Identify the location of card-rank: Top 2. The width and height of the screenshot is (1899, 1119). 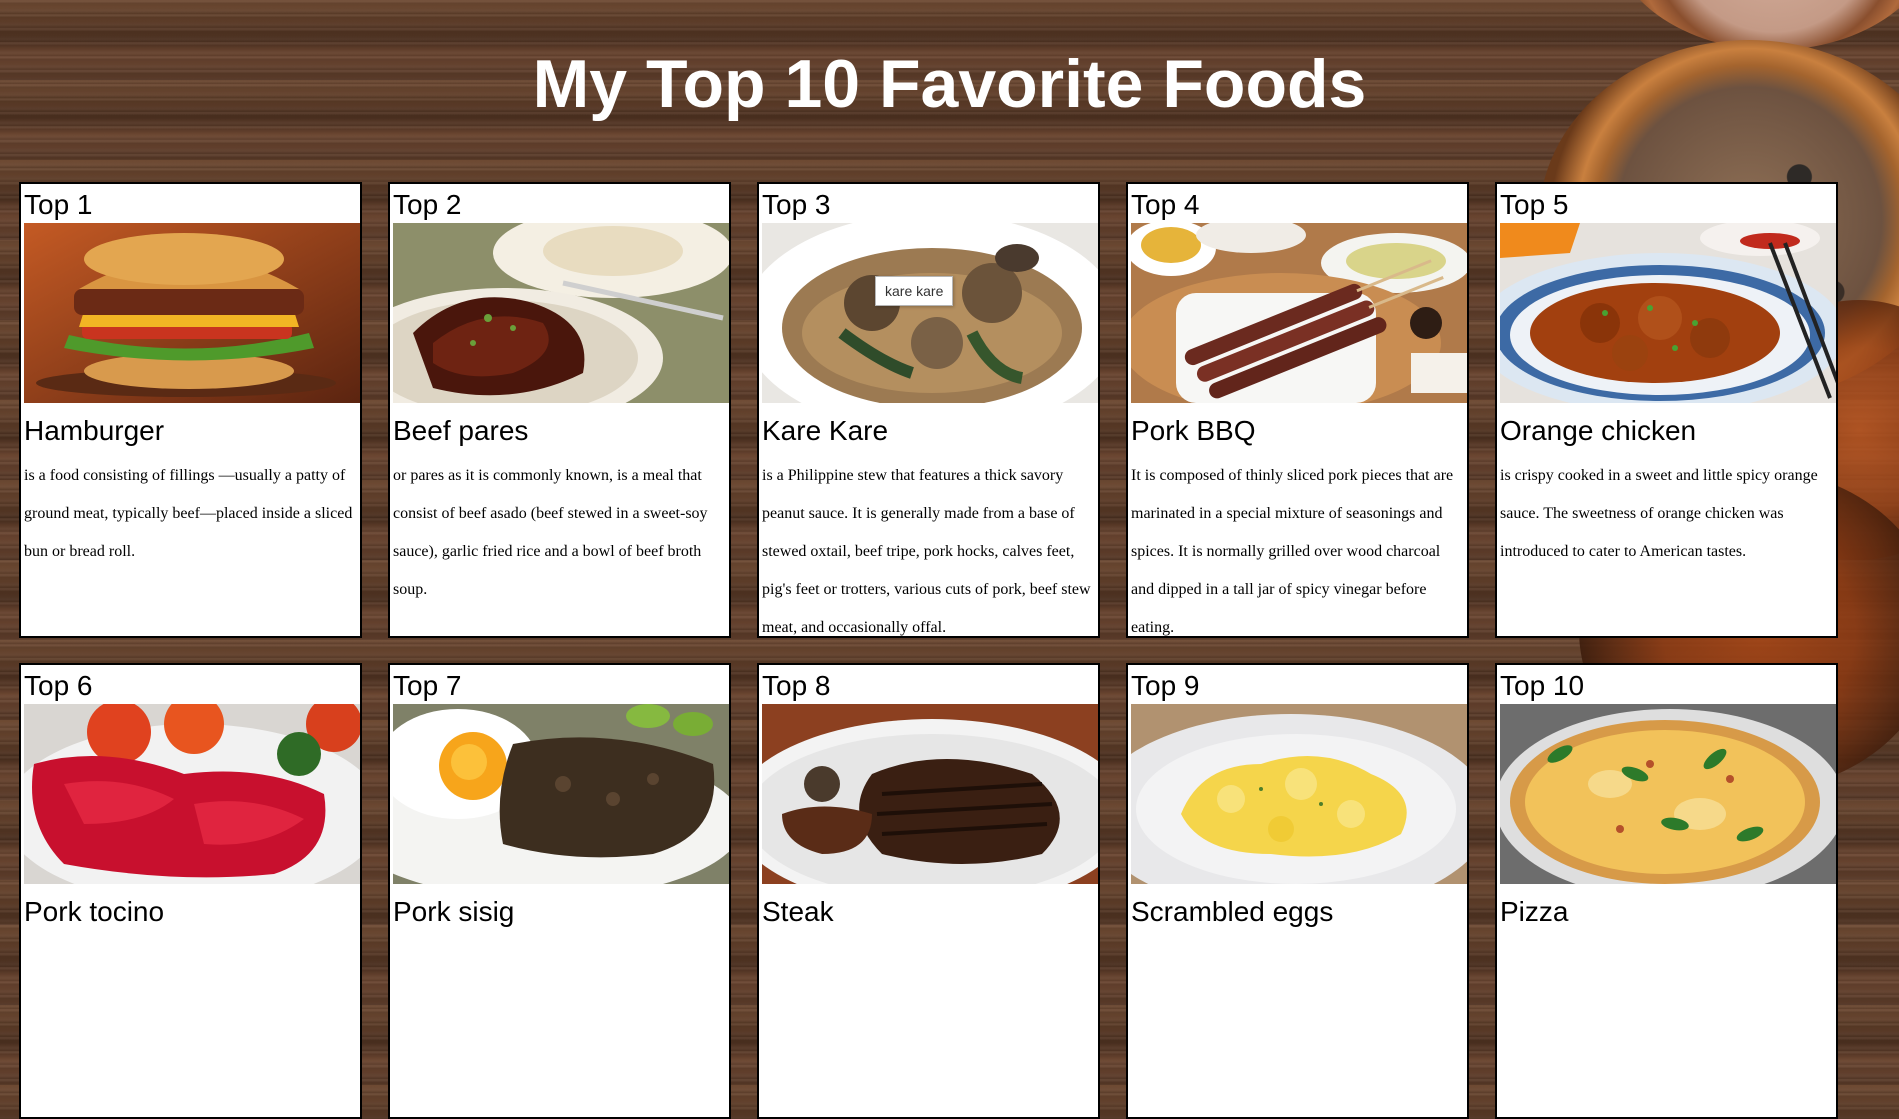
(427, 204).